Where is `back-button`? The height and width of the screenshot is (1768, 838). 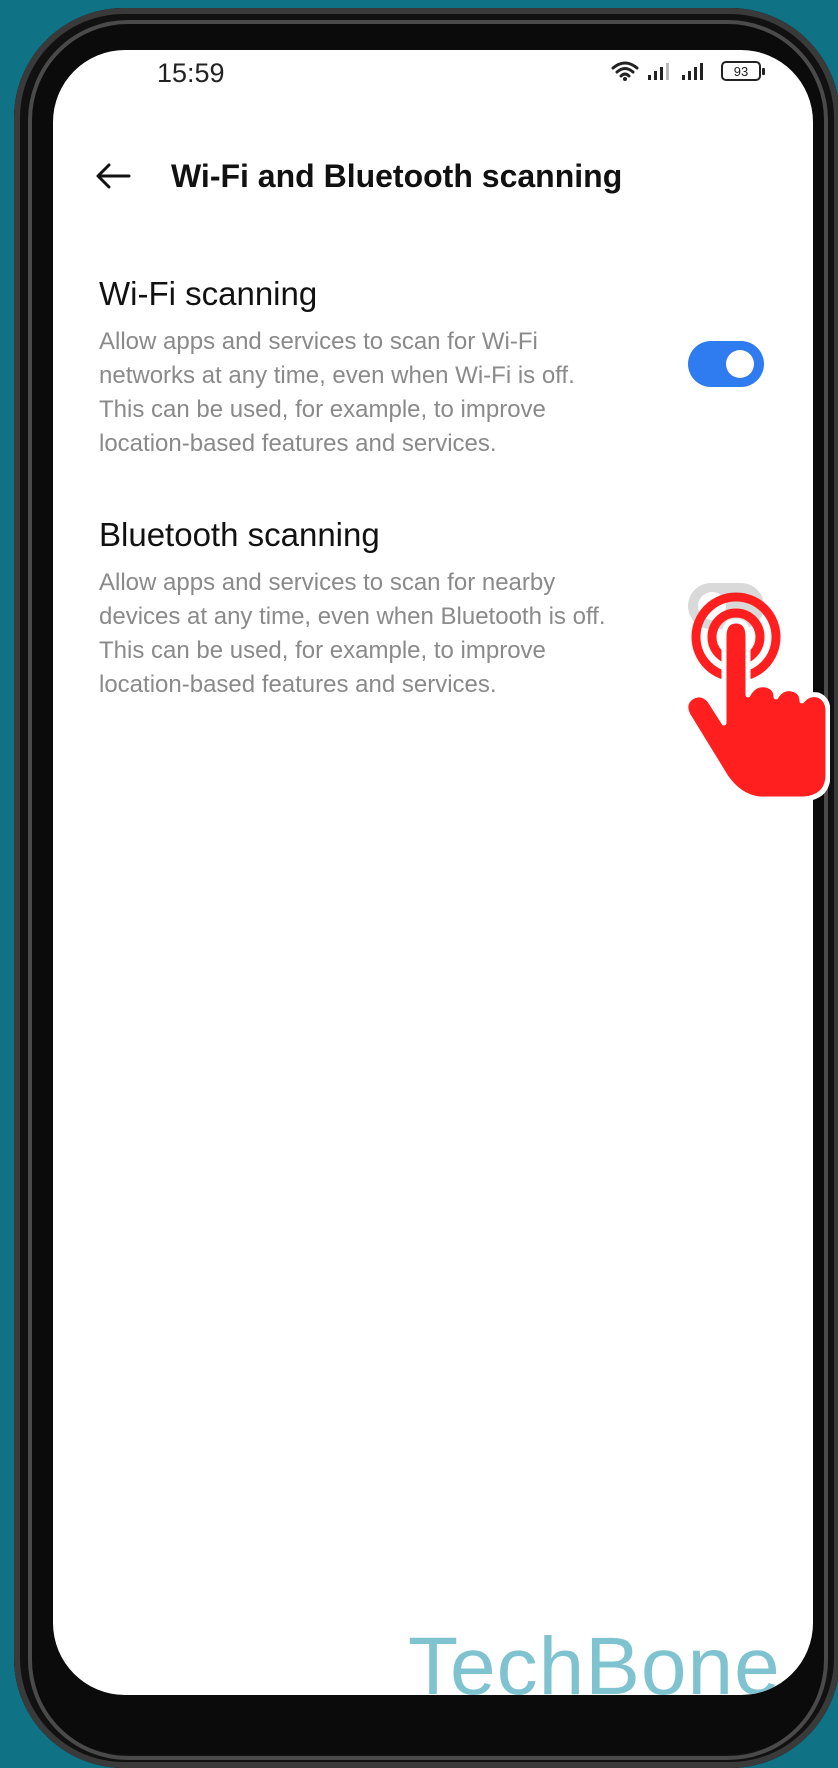 back-button is located at coordinates (113, 176).